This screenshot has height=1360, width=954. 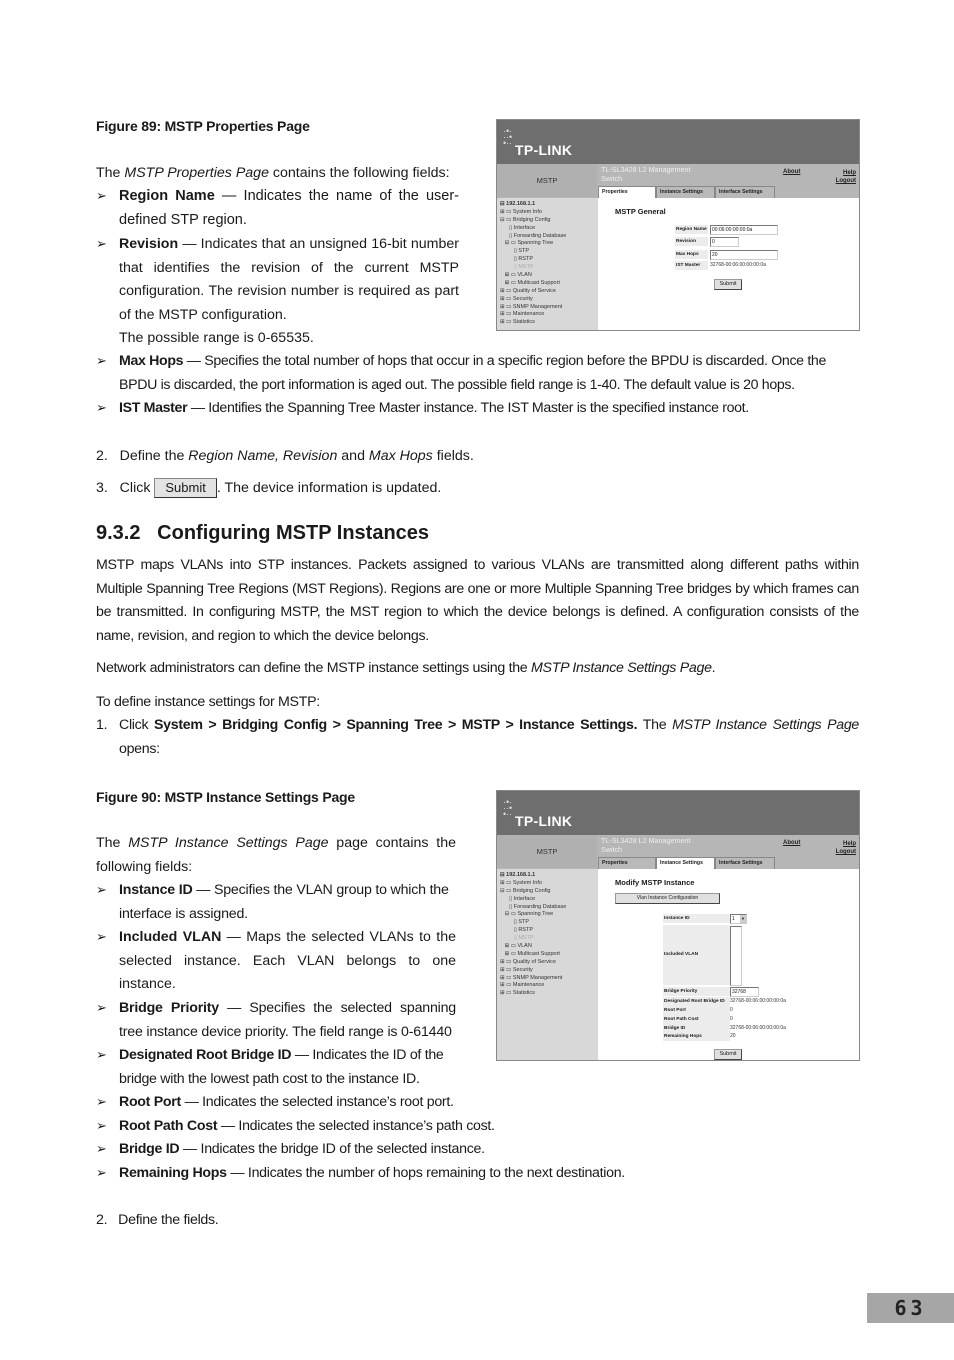 I want to click on intro-text: The, so click(x=112, y=843).